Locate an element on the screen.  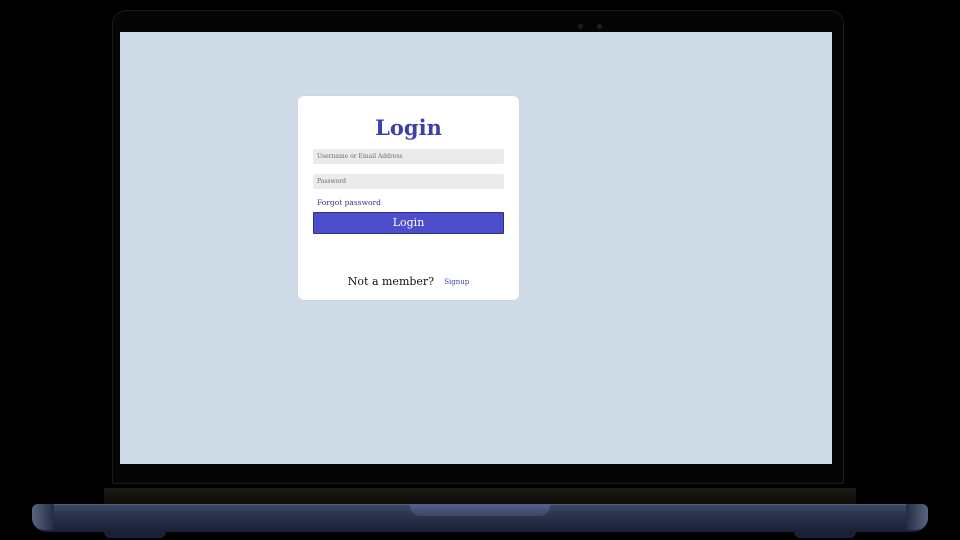
login-title: Login is located at coordinates (408, 127).